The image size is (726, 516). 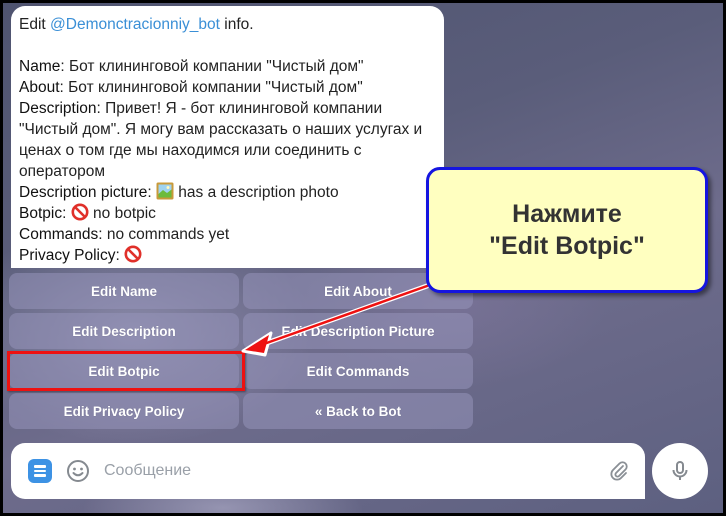 I want to click on message-input, so click(x=354, y=471).